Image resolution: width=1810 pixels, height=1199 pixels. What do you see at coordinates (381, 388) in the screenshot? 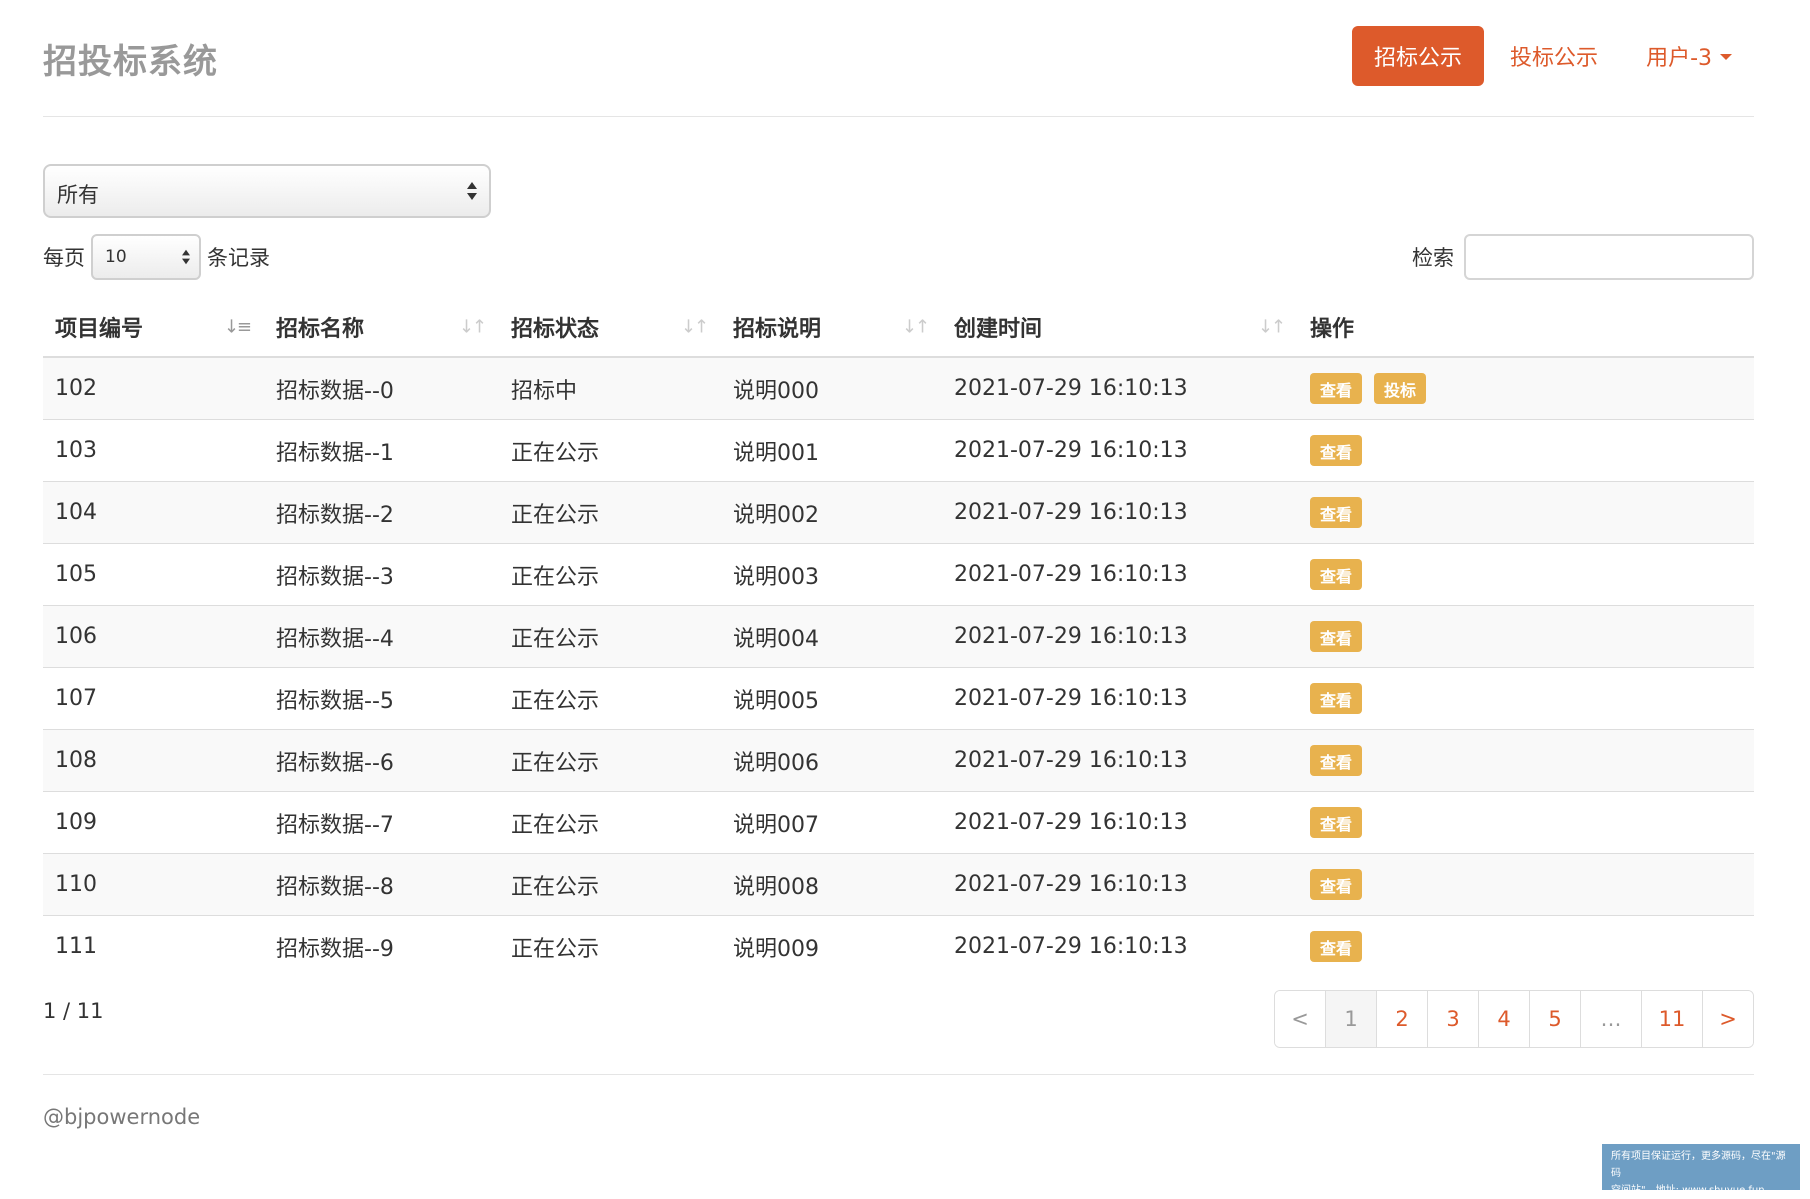
I see `cell-name: 招标数据--0` at bounding box center [381, 388].